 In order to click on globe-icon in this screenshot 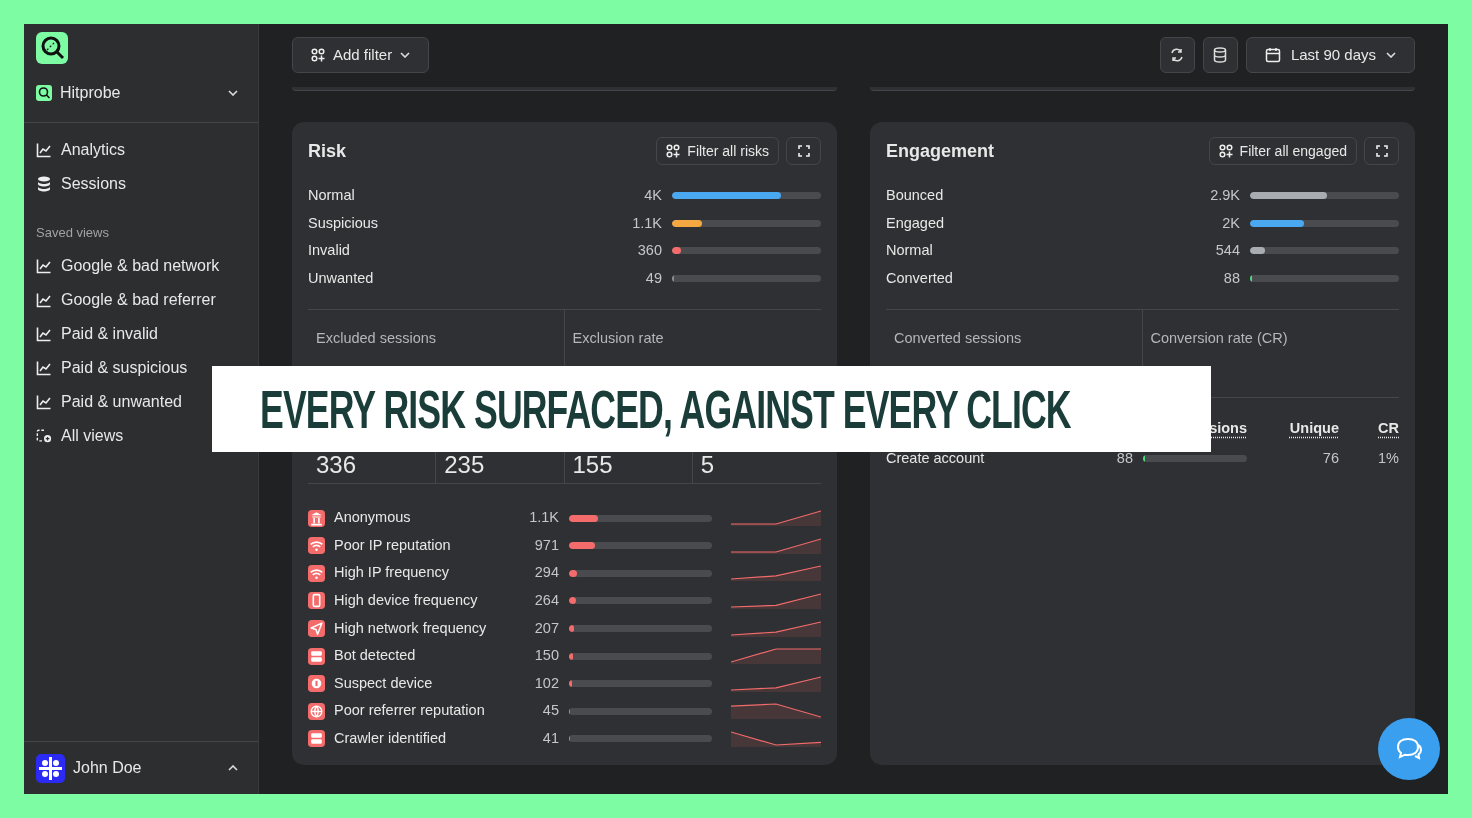, I will do `click(316, 711)`.